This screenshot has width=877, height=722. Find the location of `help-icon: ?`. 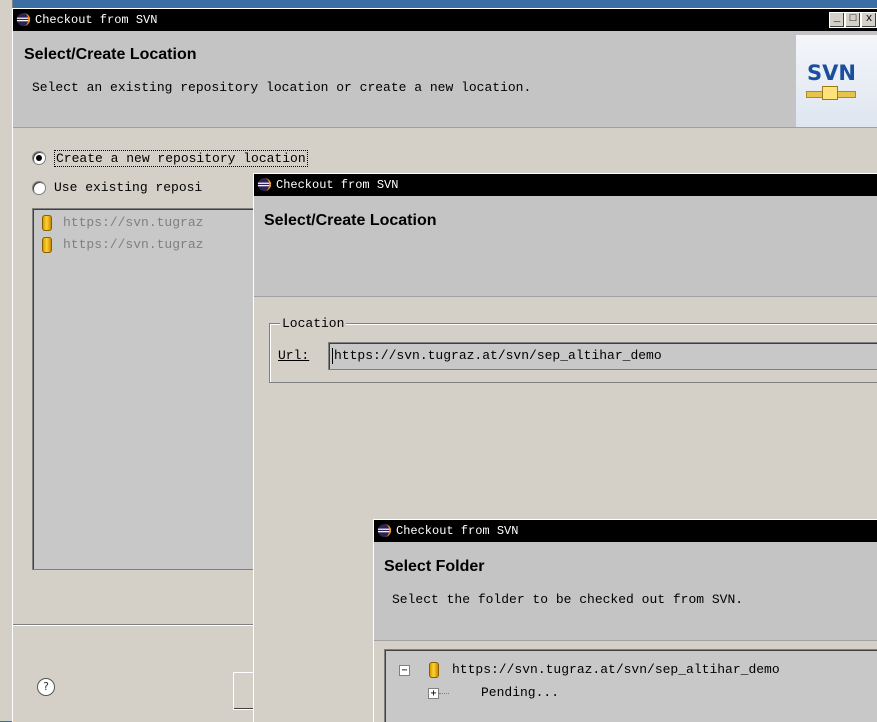

help-icon: ? is located at coordinates (46, 686).